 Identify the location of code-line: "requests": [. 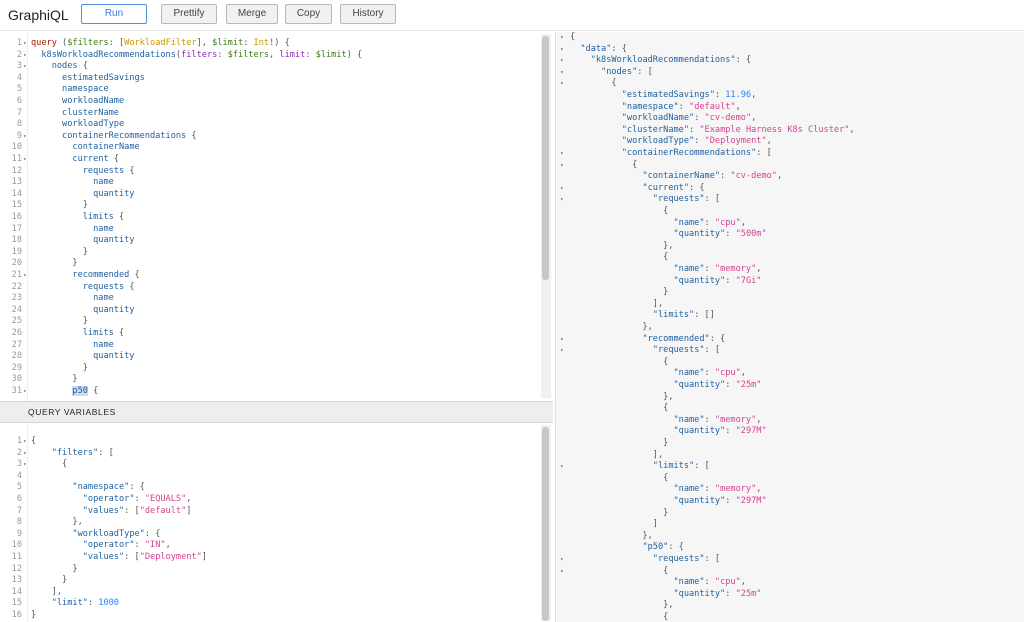
(645, 560).